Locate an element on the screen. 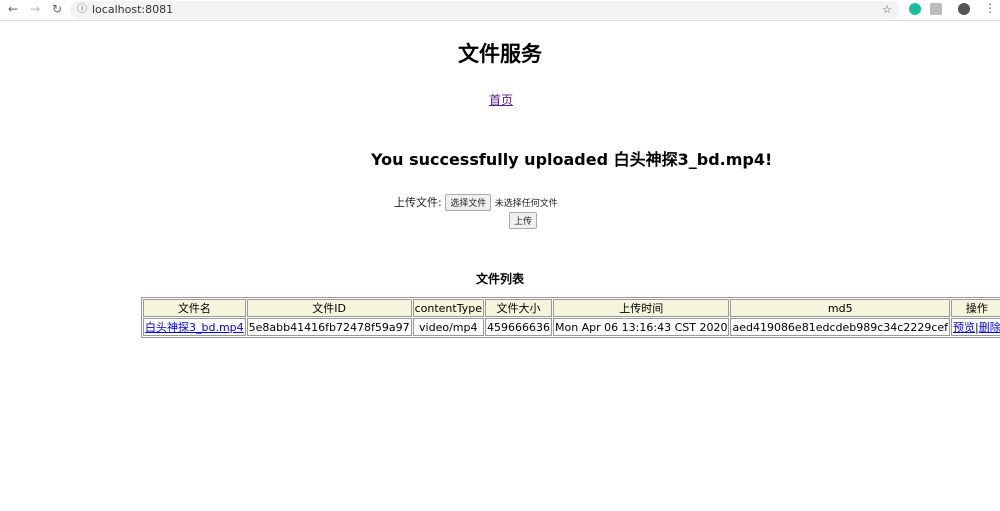  file-list-title: 文件列表 is located at coordinates (499, 279).